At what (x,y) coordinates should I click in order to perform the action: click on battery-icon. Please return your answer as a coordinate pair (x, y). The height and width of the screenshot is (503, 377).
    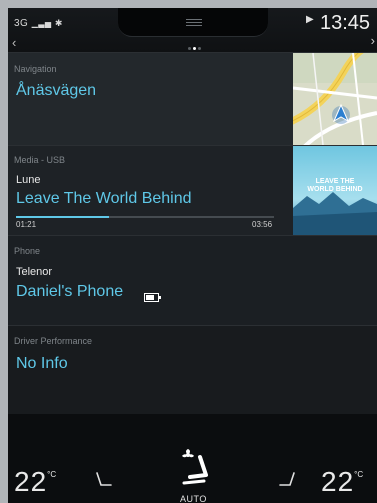
    Looking at the image, I should click on (153, 295).